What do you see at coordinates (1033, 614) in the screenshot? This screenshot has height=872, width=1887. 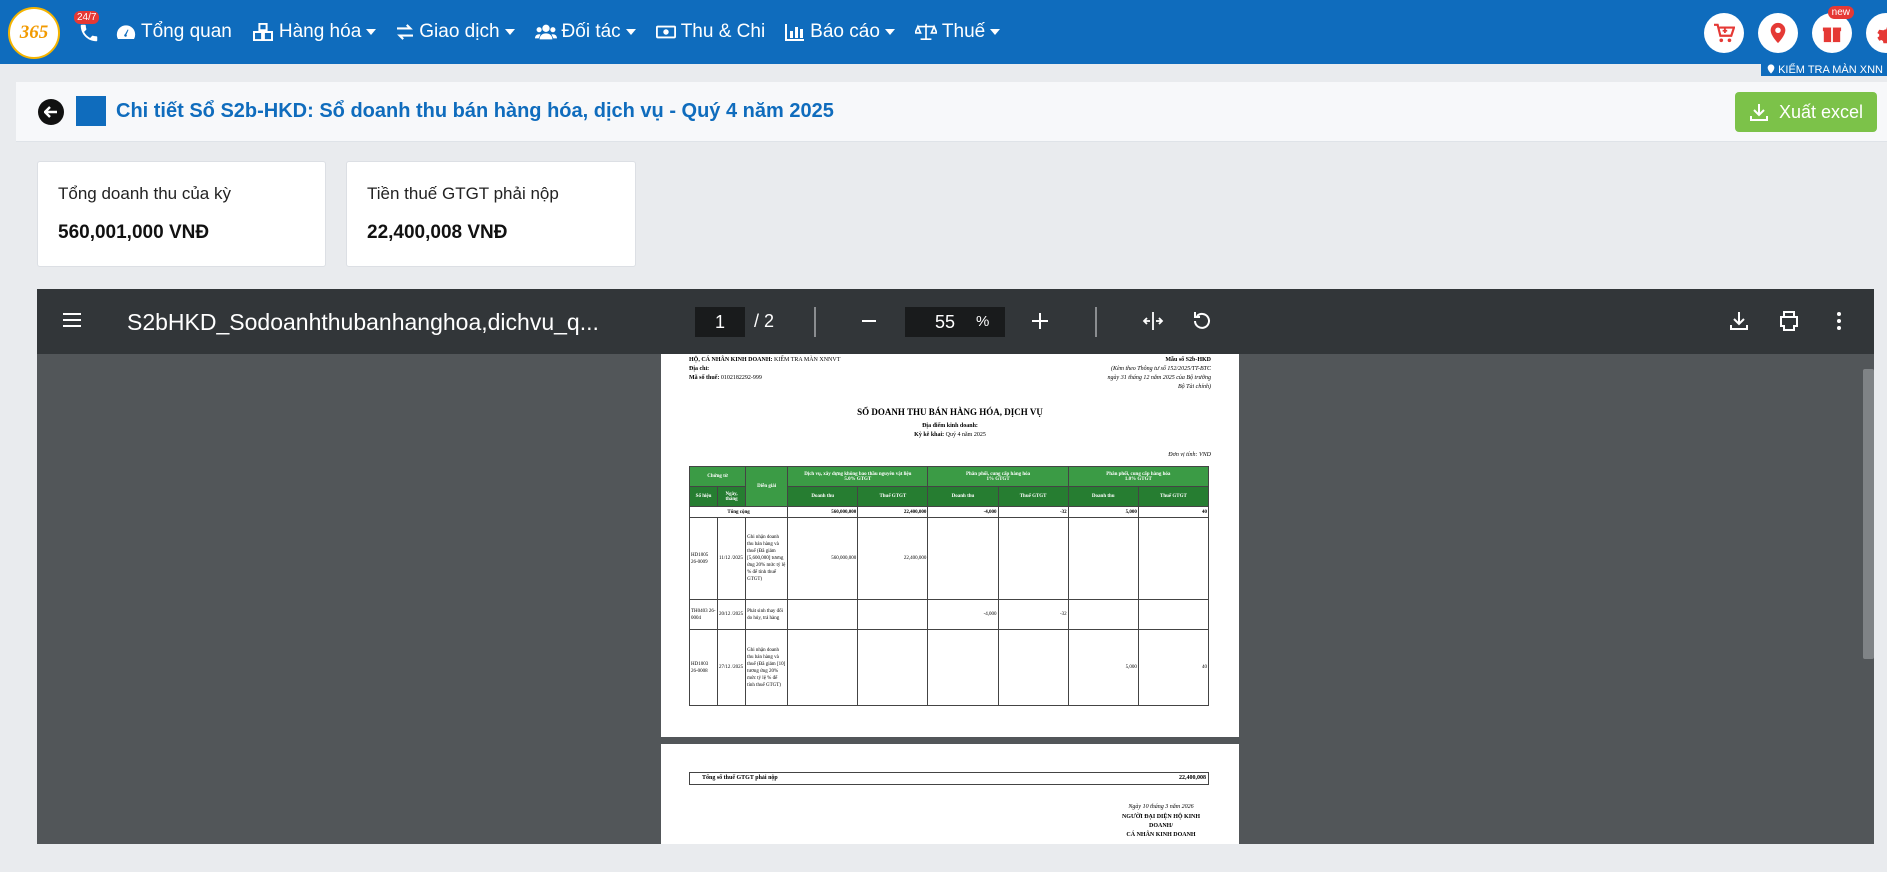 I see `row-cell: -32` at bounding box center [1033, 614].